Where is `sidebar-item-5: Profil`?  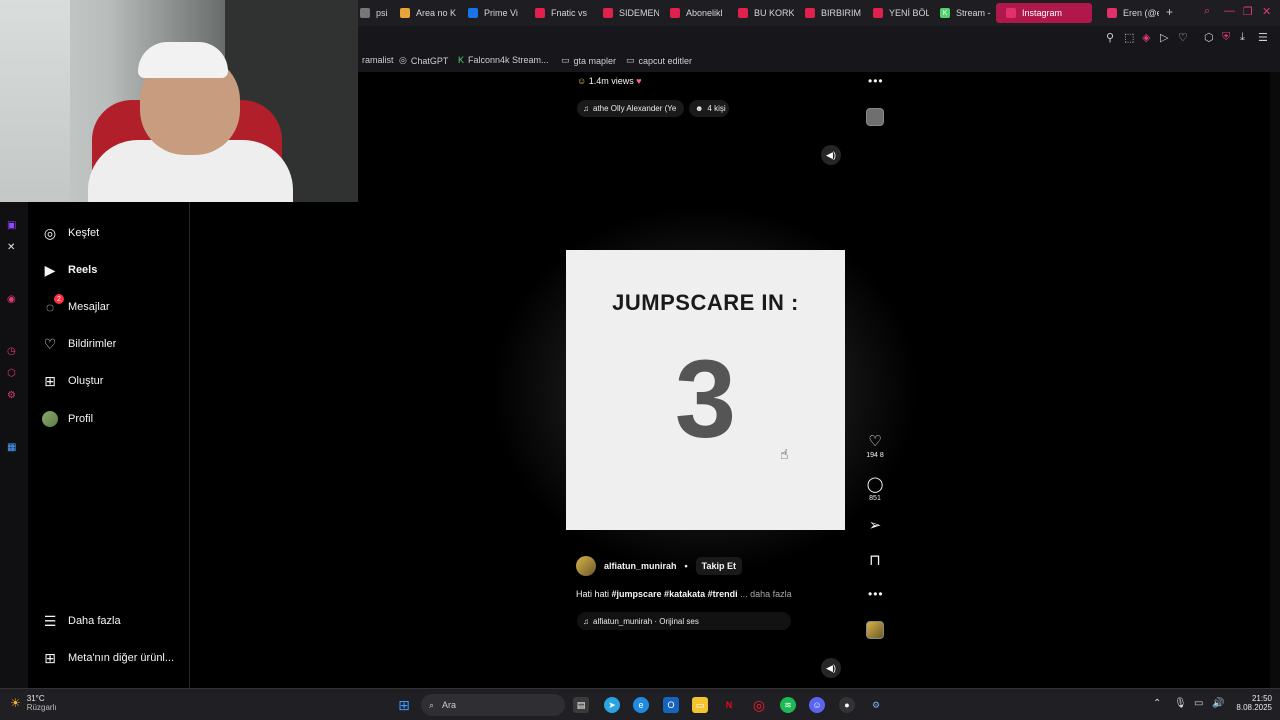 sidebar-item-5: Profil is located at coordinates (67, 419).